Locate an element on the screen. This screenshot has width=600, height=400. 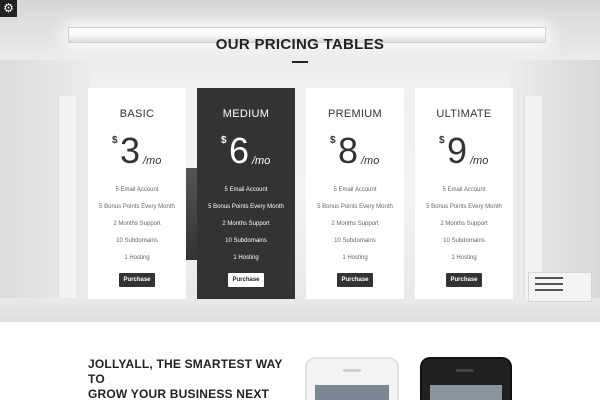
price-amount: 8 is located at coordinates (348, 150).